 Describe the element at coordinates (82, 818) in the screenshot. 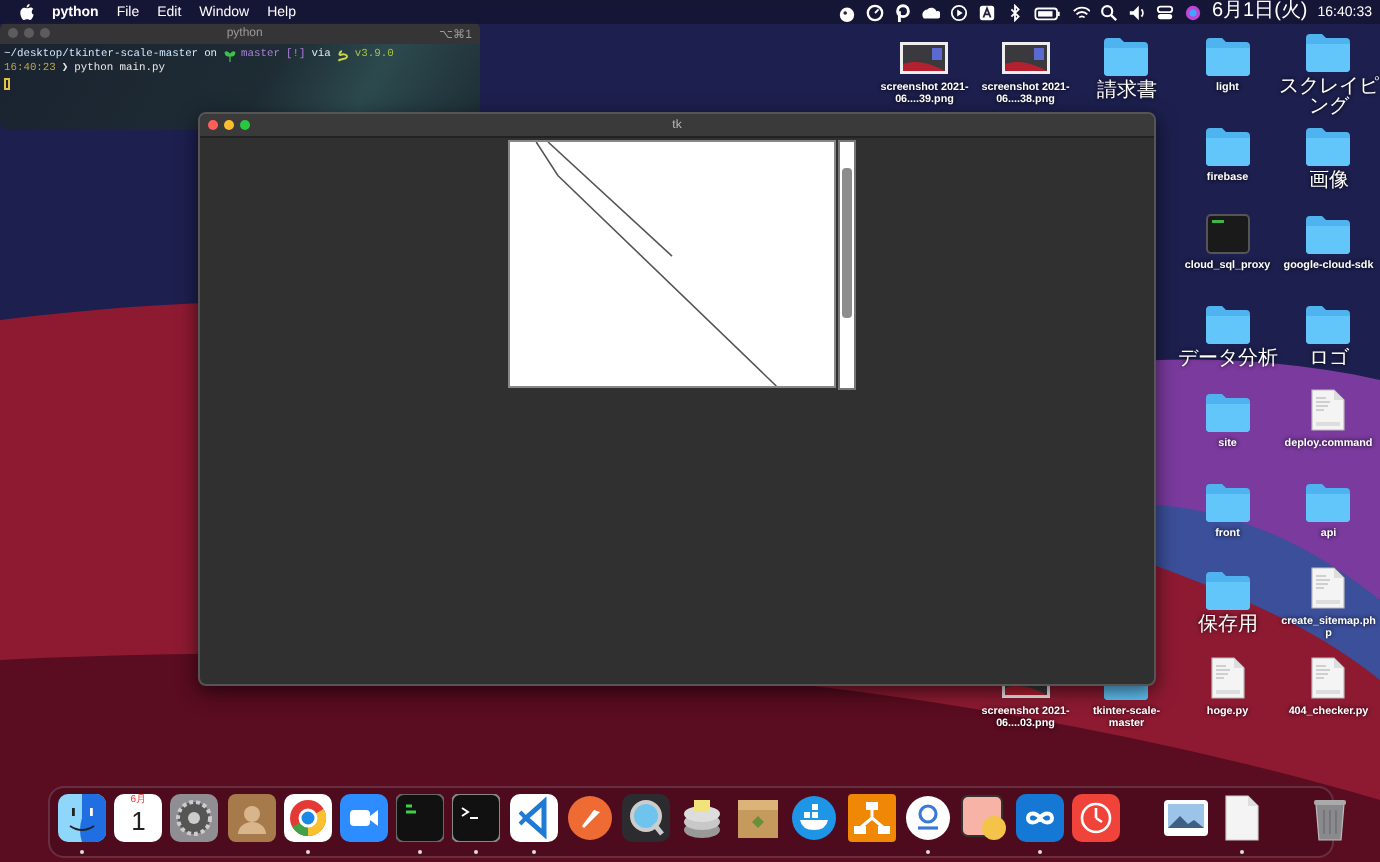

I see `face-icon` at that location.